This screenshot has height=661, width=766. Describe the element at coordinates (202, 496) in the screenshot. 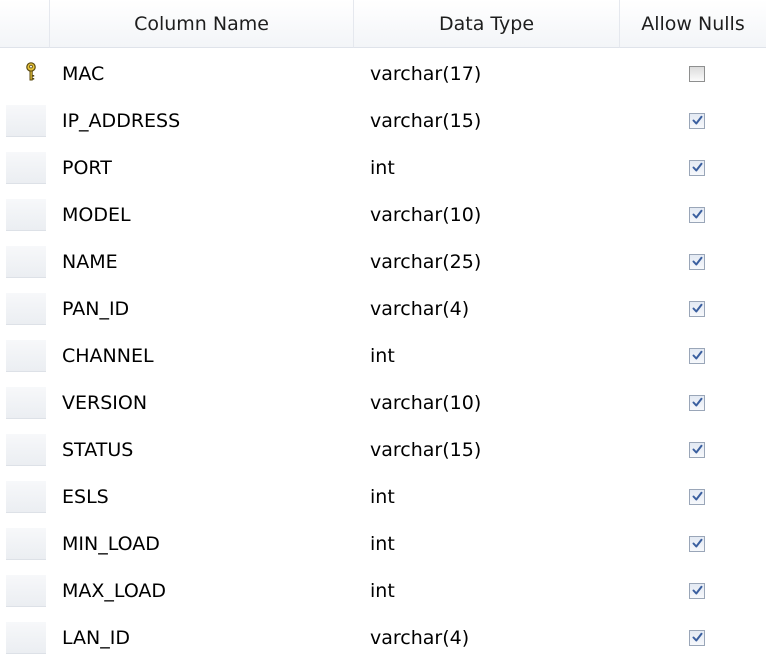

I see `column-name-cell: ESLS` at that location.